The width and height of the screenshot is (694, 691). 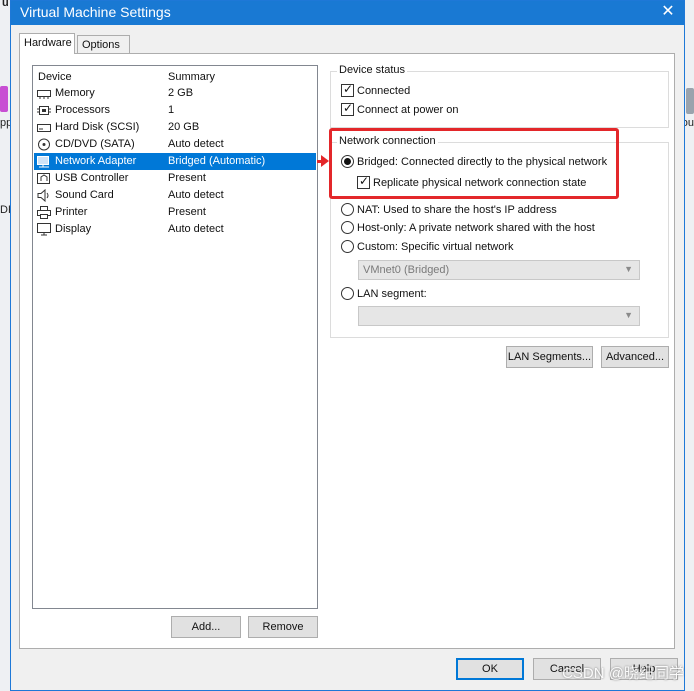 What do you see at coordinates (103, 44) in the screenshot?
I see `tab-options: Options` at bounding box center [103, 44].